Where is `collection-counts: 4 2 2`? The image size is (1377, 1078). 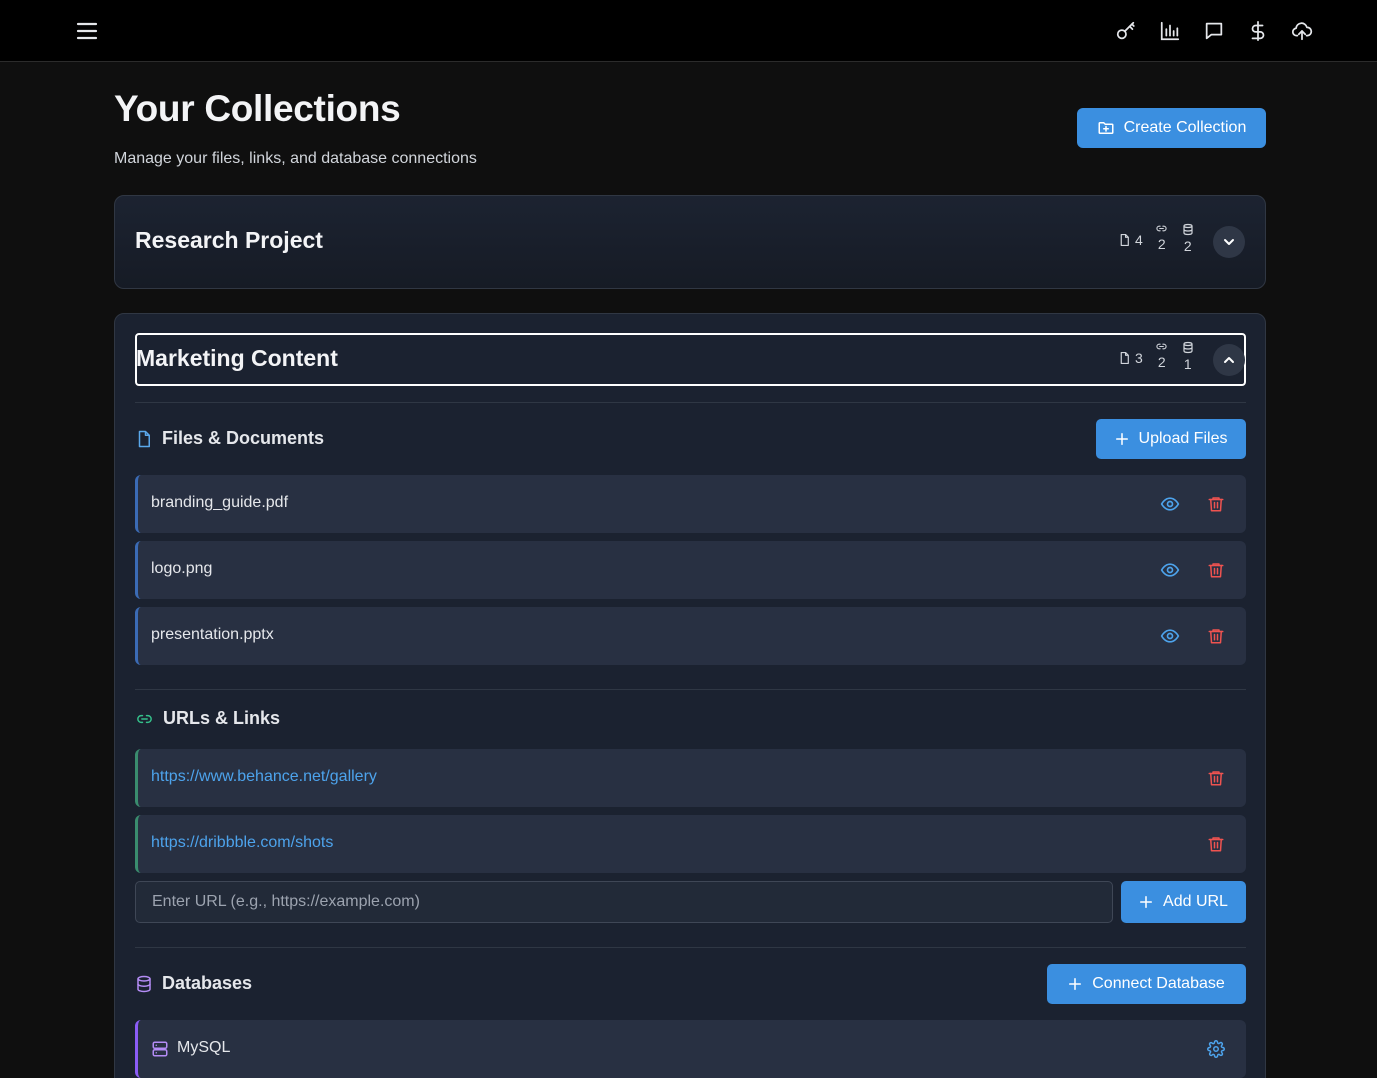 collection-counts: 4 2 2 is located at coordinates (1156, 238).